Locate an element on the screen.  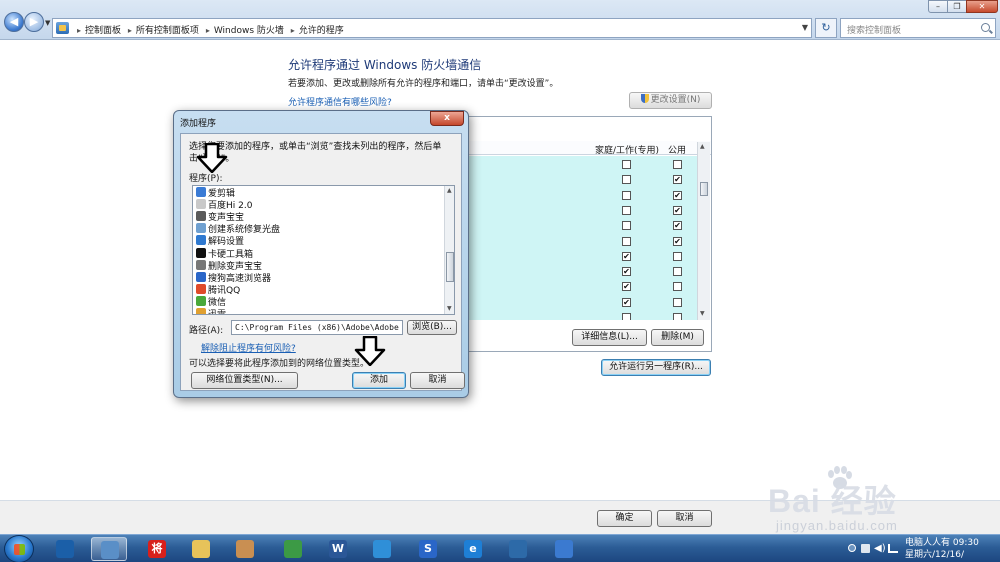
taskbar-ie: e is located at coordinates (473, 549).